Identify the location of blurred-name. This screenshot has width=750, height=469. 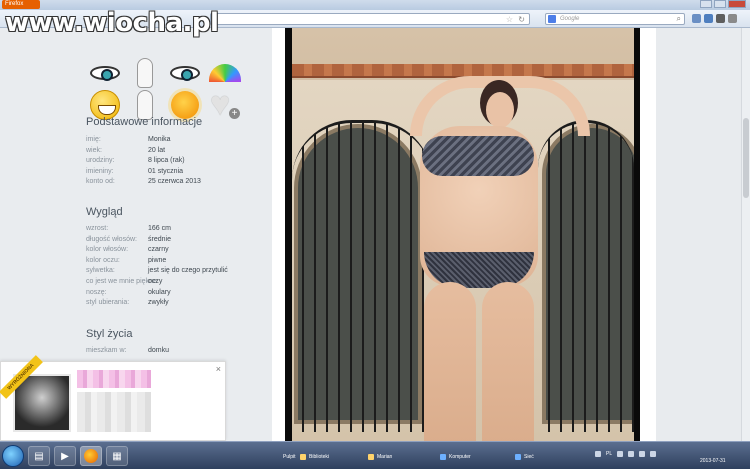
(114, 379).